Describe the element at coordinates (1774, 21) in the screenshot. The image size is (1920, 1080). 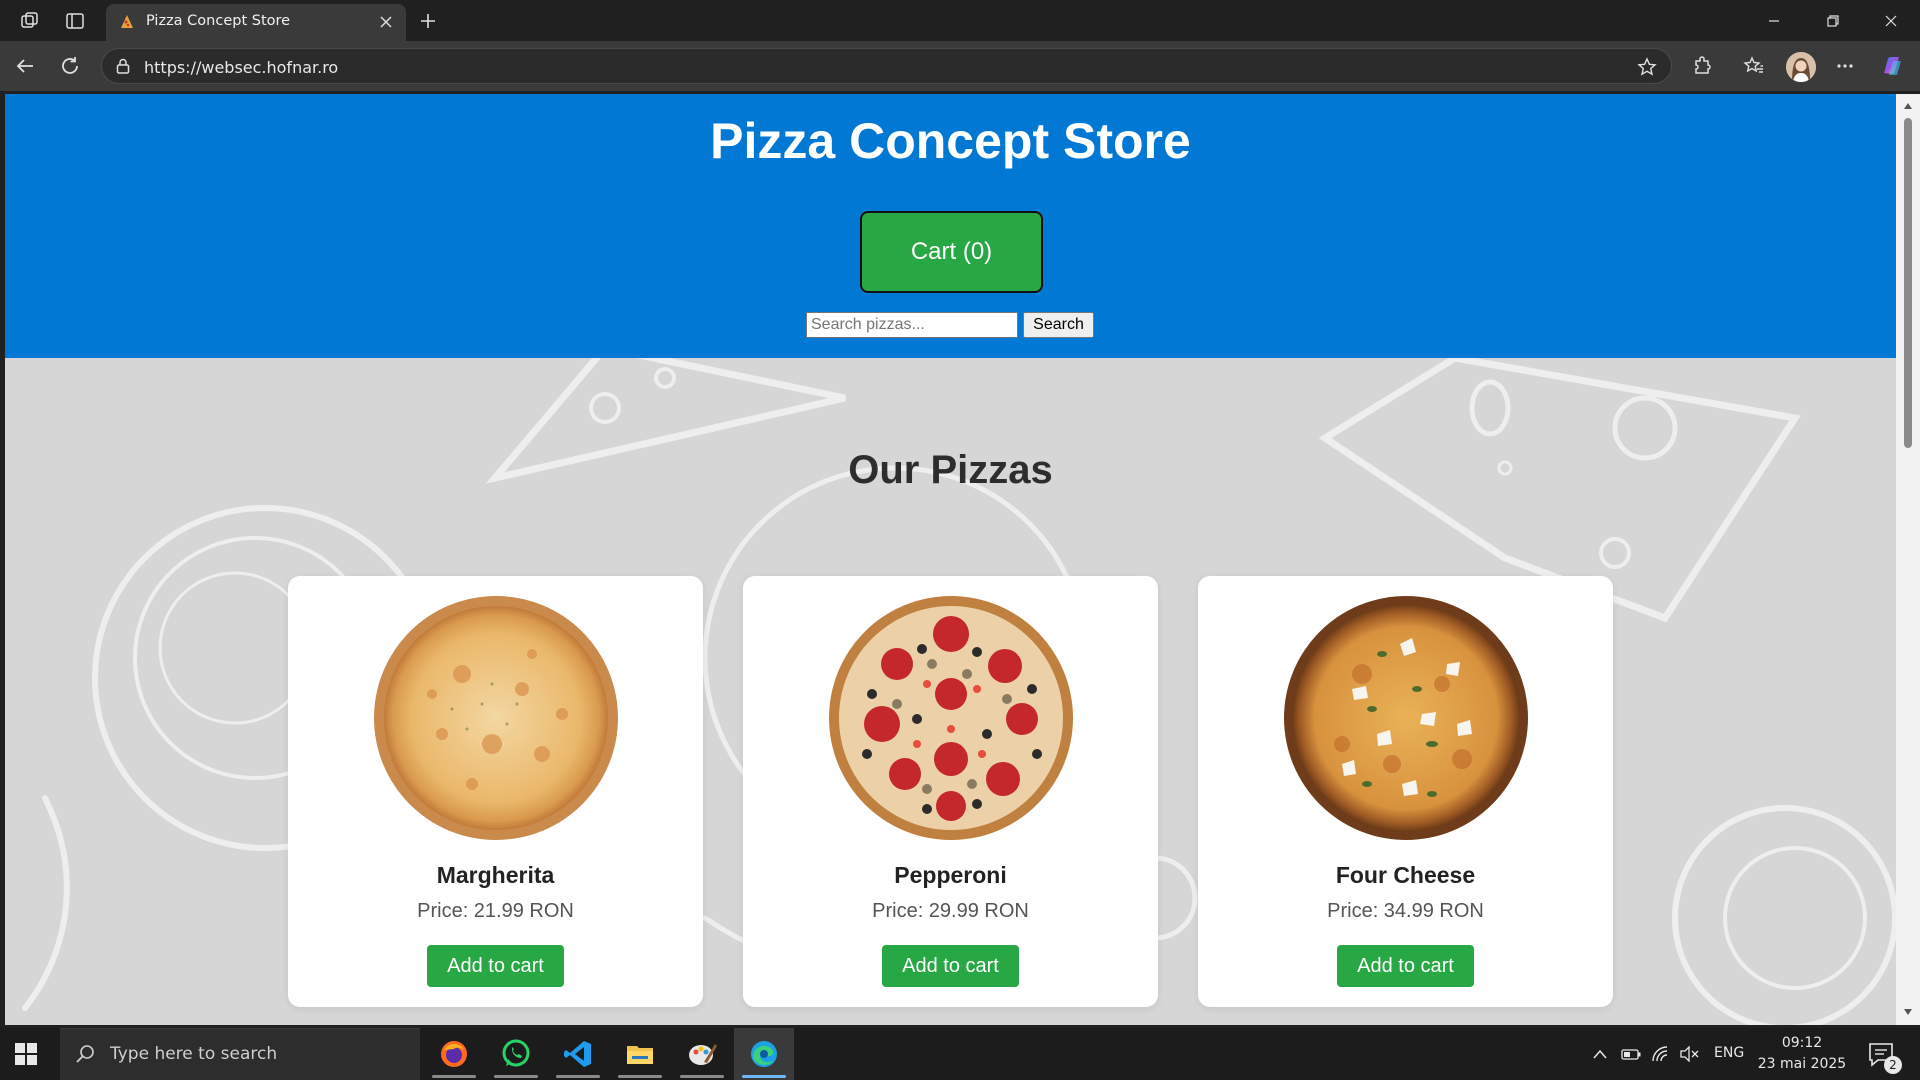
I see `minimize-icon` at that location.